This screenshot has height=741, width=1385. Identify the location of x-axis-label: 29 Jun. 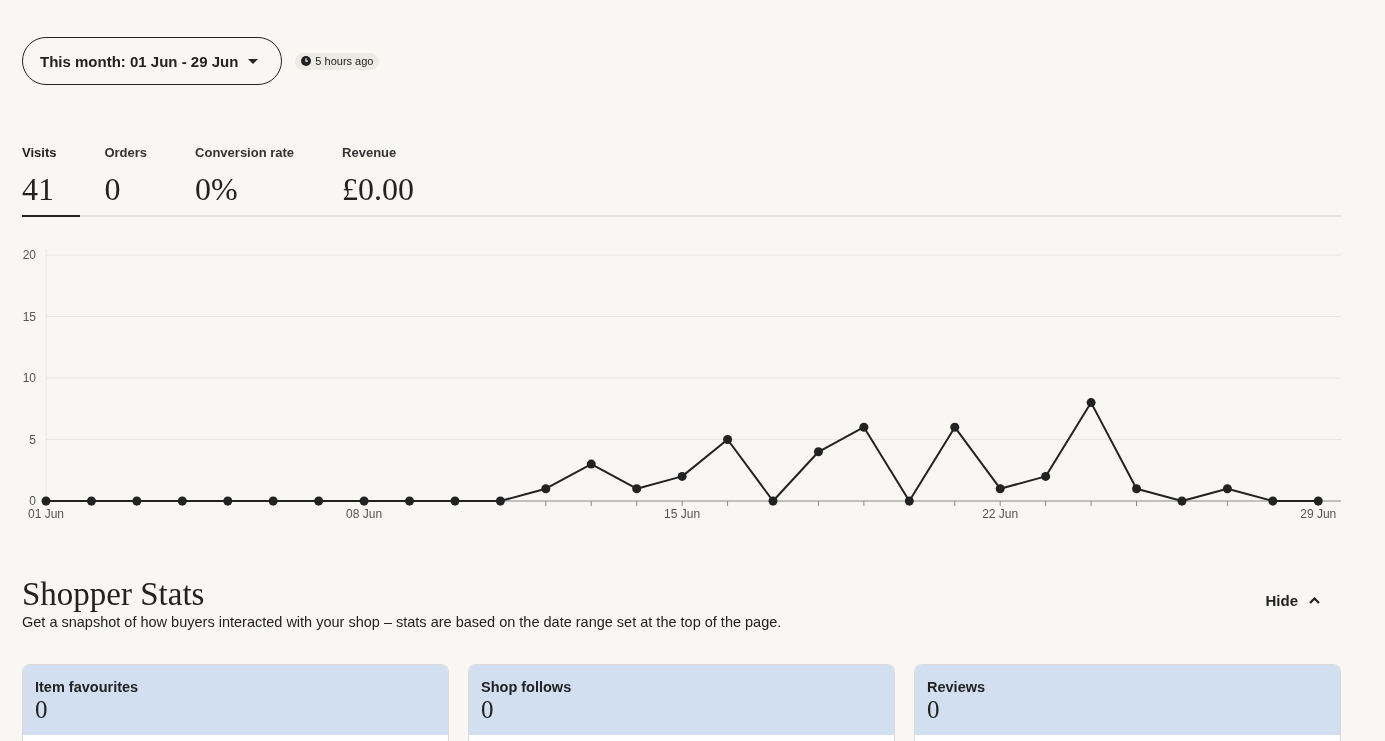
(1318, 514).